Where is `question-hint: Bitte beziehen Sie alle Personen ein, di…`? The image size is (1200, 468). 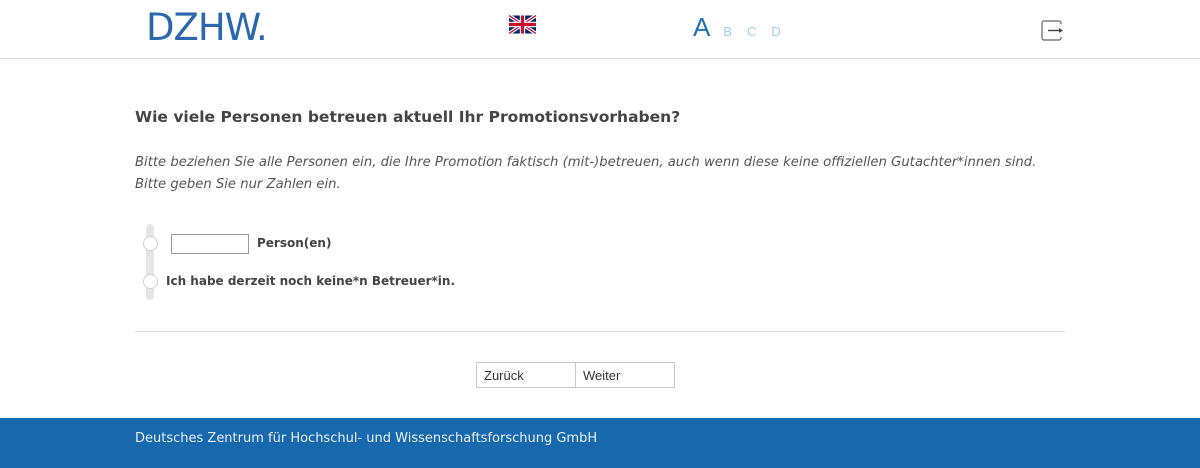
question-hint: Bitte beziehen Sie alle Personen ein, di… is located at coordinates (585, 174).